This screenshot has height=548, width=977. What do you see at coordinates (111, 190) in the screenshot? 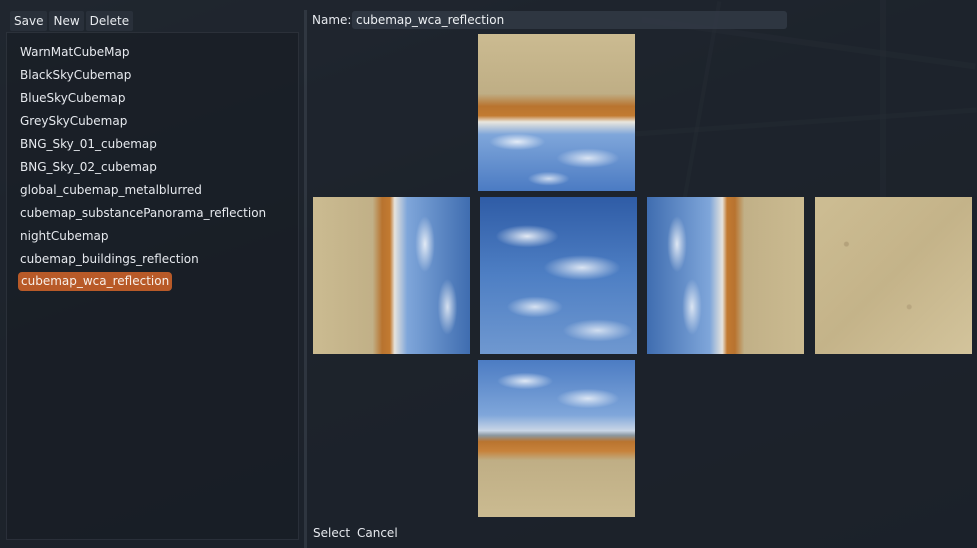
I see `cubemap-list-item-label: global_cubemap_metalblurred` at bounding box center [111, 190].